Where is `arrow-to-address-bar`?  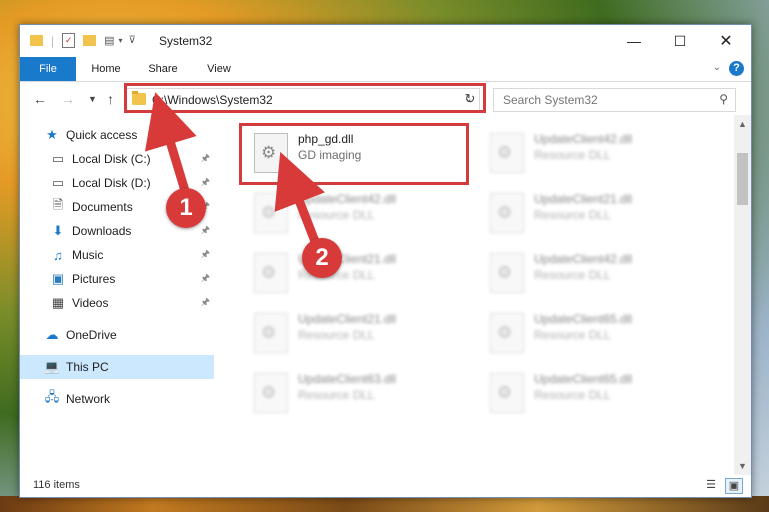
arrow-to-address-bar is located at coordinates (170, 145).